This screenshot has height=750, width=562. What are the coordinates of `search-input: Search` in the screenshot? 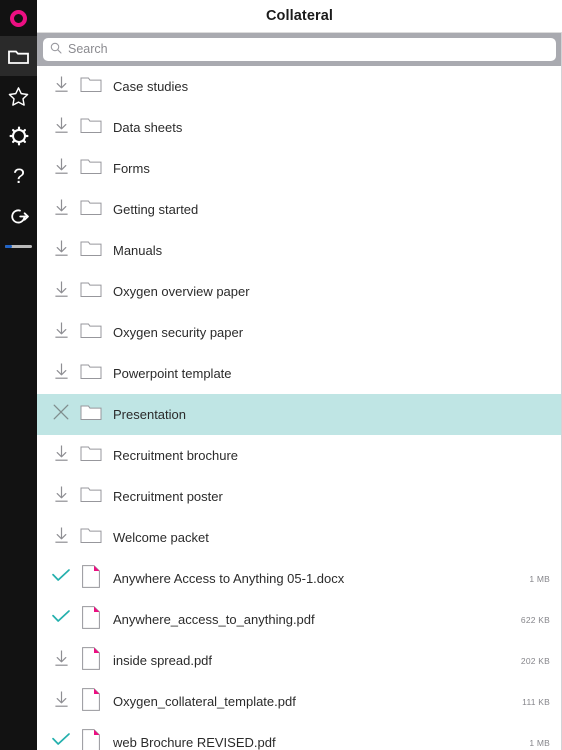 It's located at (299, 49).